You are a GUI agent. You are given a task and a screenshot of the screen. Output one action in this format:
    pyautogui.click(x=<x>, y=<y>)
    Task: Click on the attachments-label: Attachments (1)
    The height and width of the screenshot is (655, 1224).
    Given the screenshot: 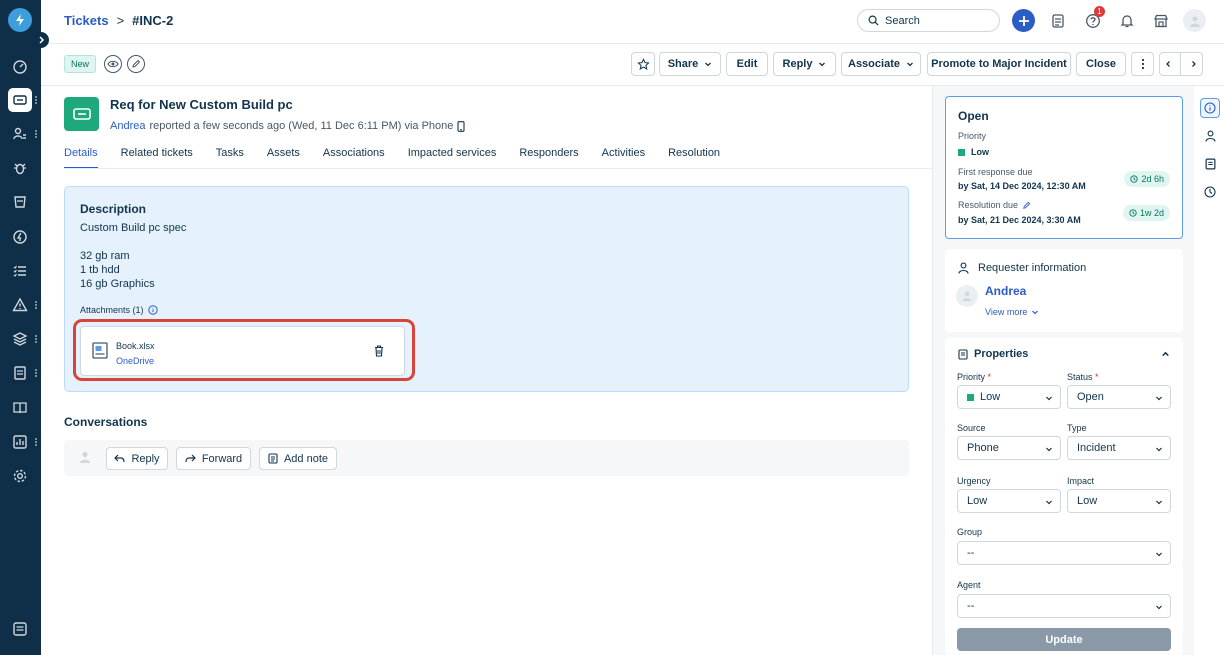 What is the action you would take?
    pyautogui.click(x=119, y=310)
    